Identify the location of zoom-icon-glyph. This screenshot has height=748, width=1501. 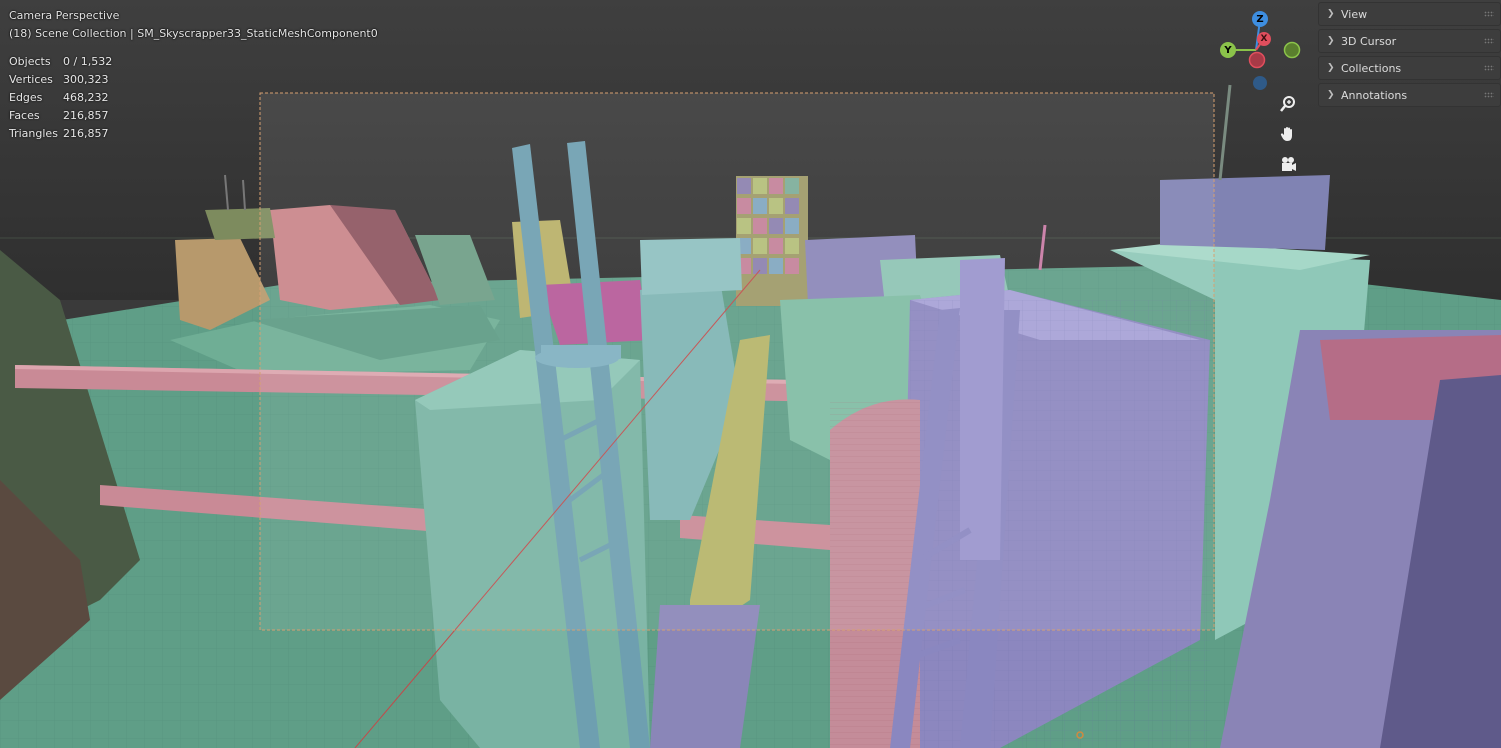
(1287, 104).